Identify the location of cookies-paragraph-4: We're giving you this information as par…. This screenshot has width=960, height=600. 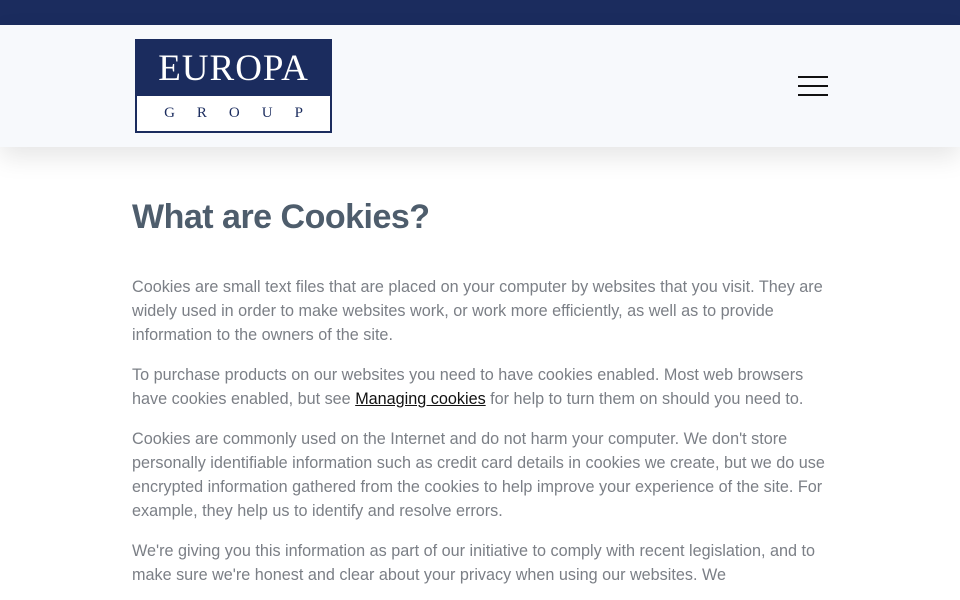
(474, 563).